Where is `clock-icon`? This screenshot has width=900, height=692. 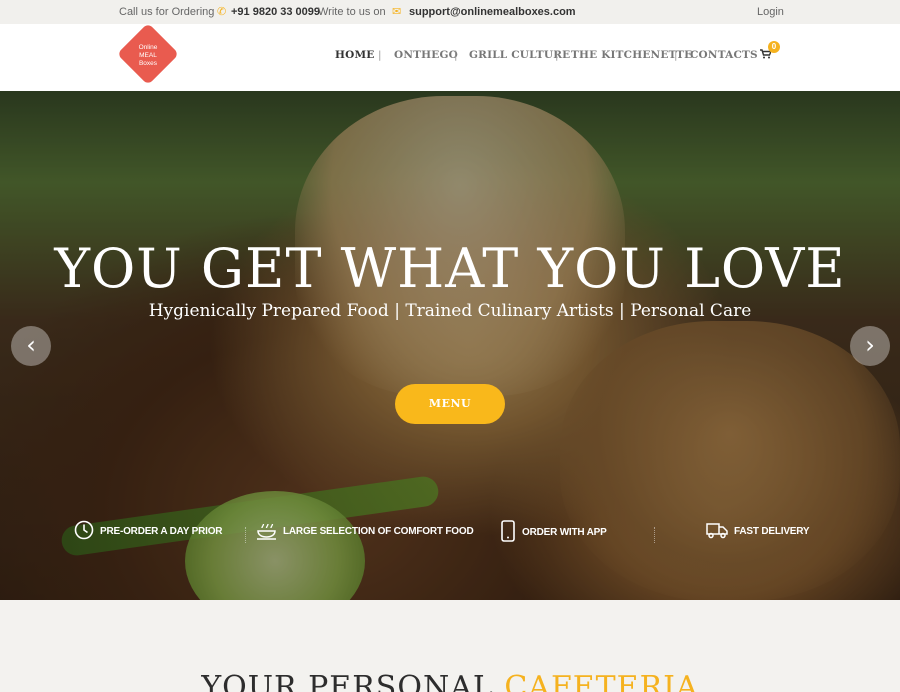 clock-icon is located at coordinates (84, 531).